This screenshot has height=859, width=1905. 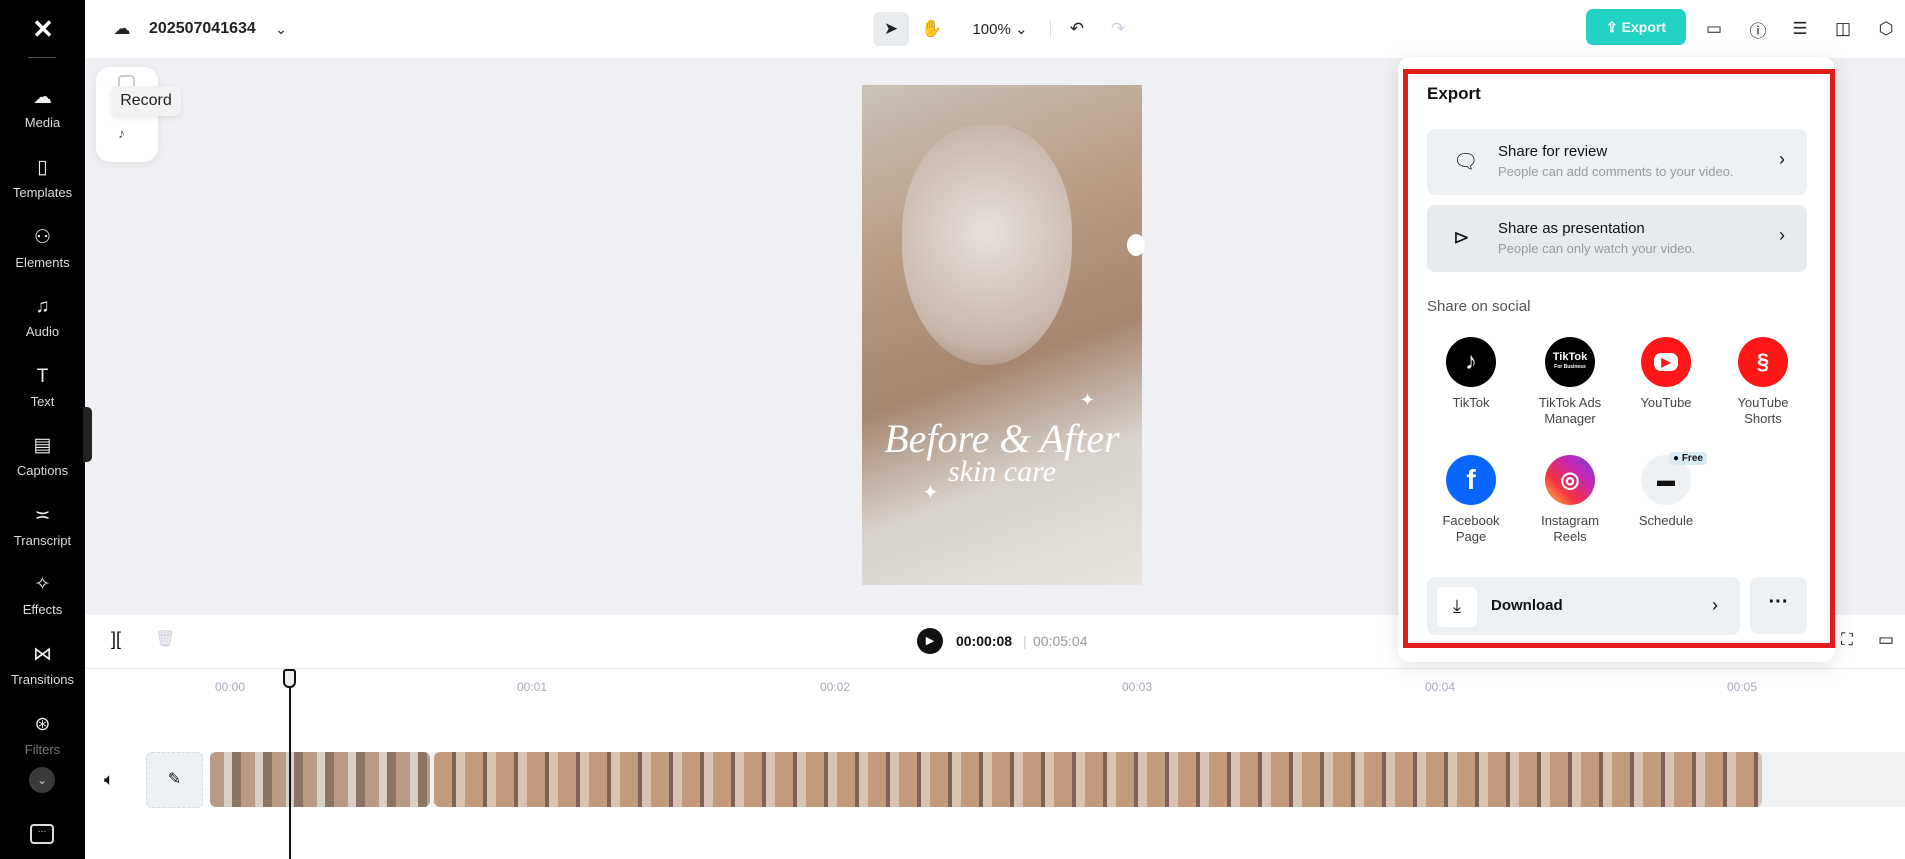 I want to click on music-icon: ♫, so click(x=42, y=306).